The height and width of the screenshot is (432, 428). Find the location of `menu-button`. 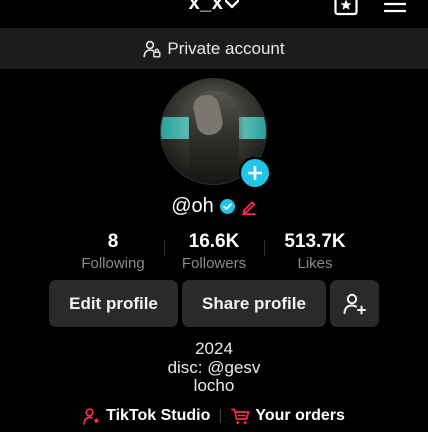

menu-button is located at coordinates (395, 9).